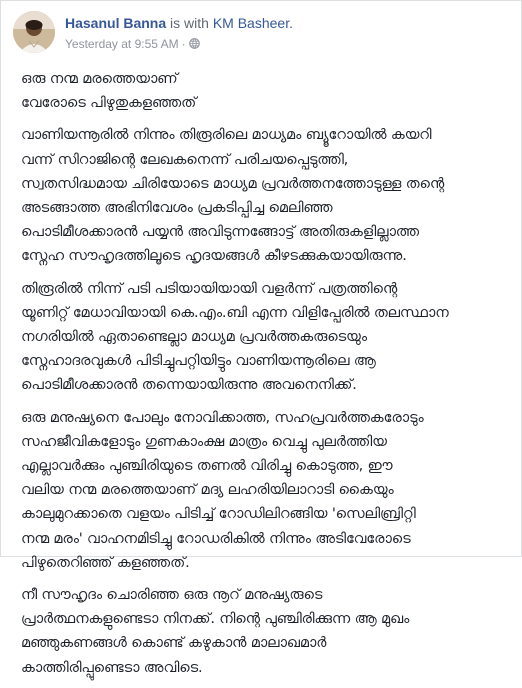  What do you see at coordinates (122, 44) in the screenshot?
I see `post-timestamp: Yesterday at 9:55 AM` at bounding box center [122, 44].